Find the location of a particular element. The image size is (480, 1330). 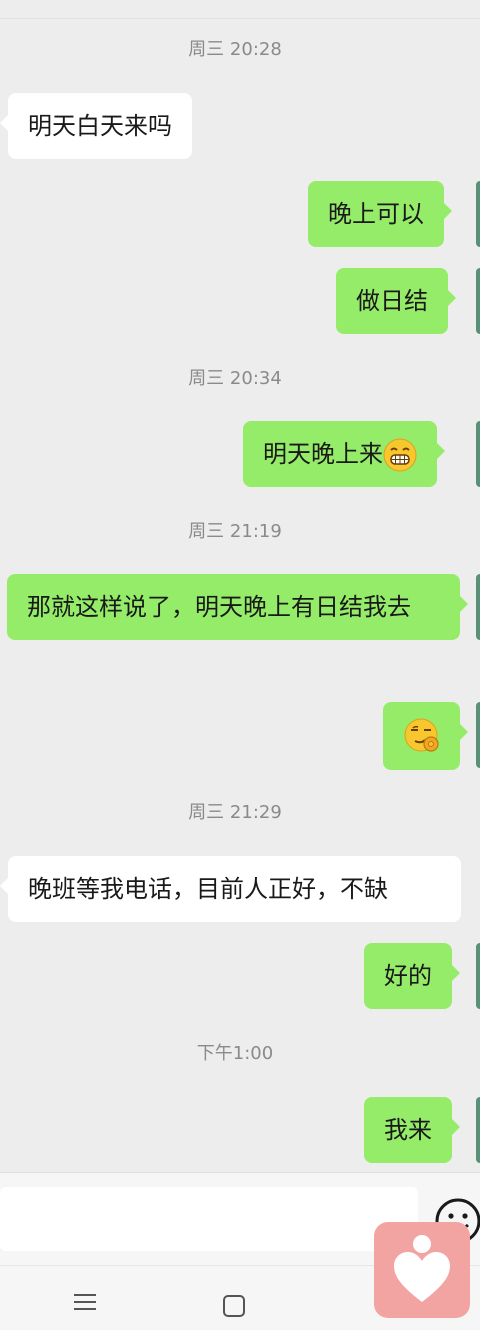

timestamp: 周三 20:28 is located at coordinates (235, 49).